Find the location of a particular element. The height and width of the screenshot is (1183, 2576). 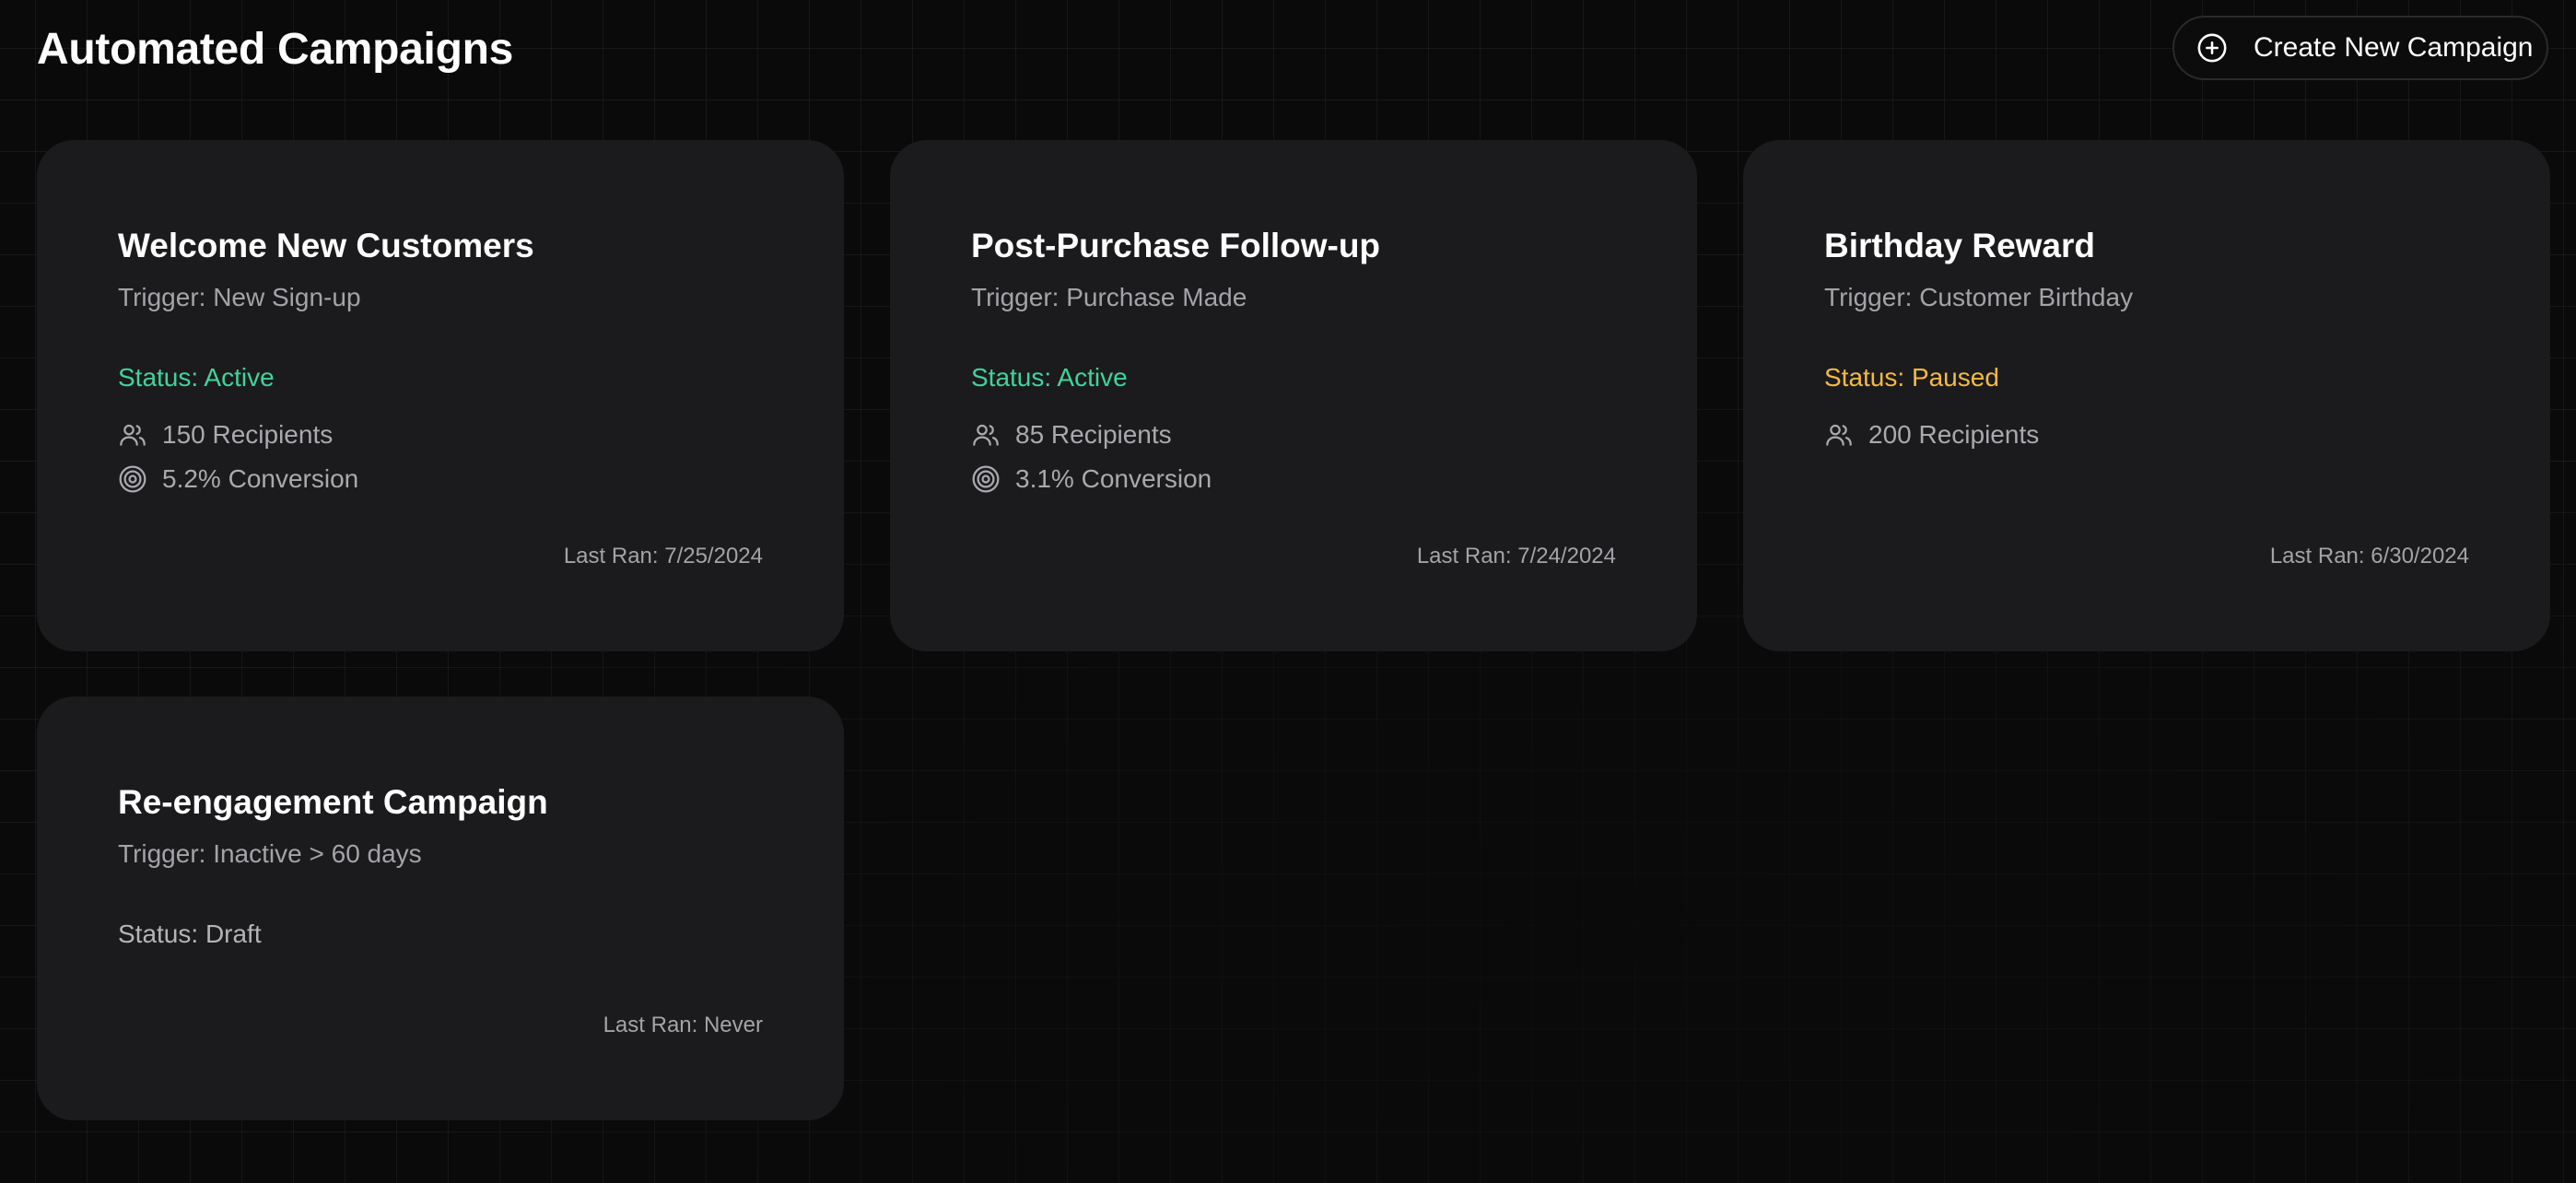

create-new-campaign-button: Create New Campaign is located at coordinates (2360, 48).